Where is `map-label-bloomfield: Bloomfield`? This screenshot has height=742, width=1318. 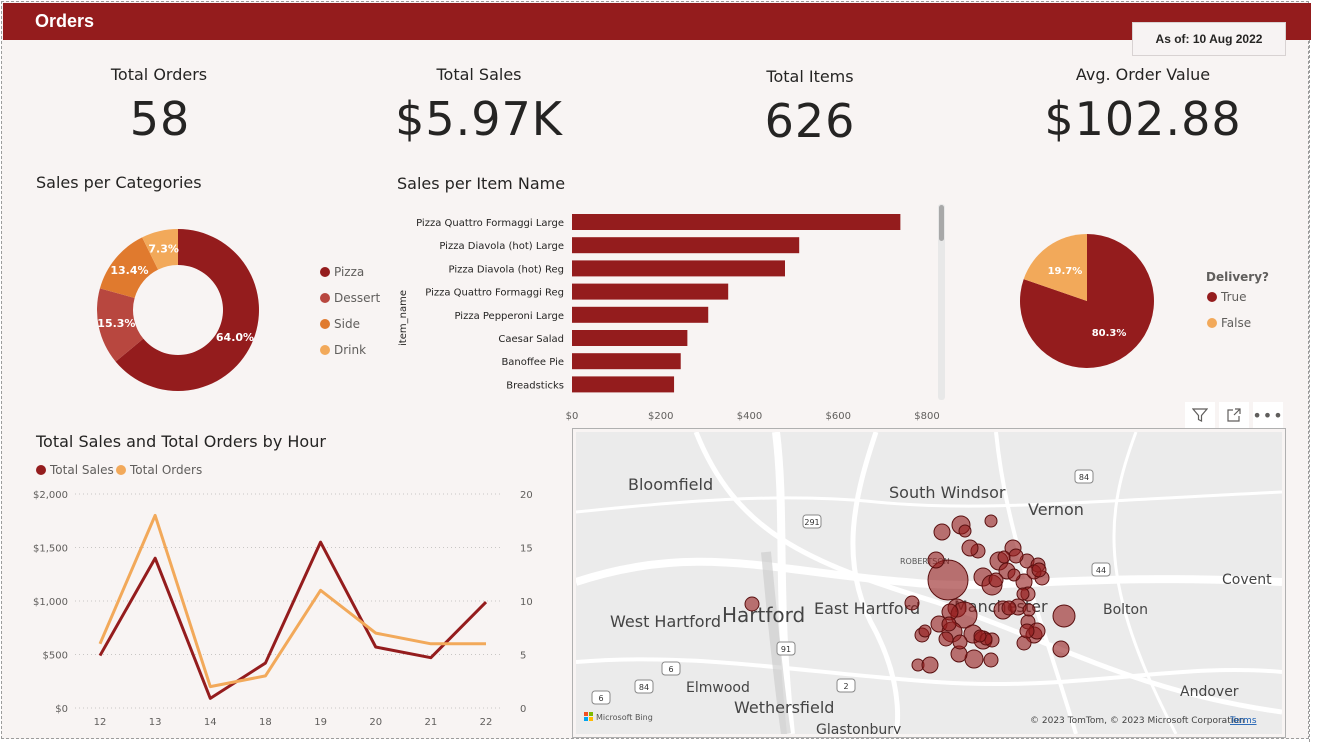
map-label-bloomfield: Bloomfield is located at coordinates (670, 484).